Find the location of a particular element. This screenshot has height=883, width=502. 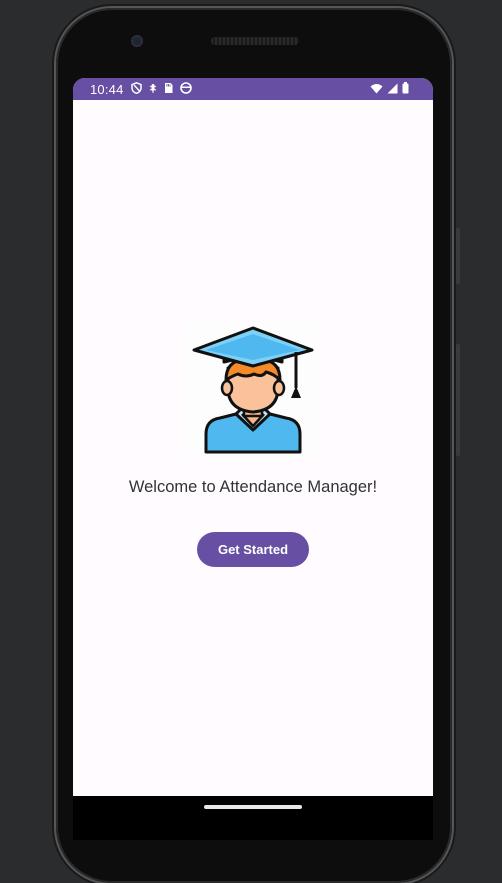

status-bar: 10:44 is located at coordinates (253, 89).